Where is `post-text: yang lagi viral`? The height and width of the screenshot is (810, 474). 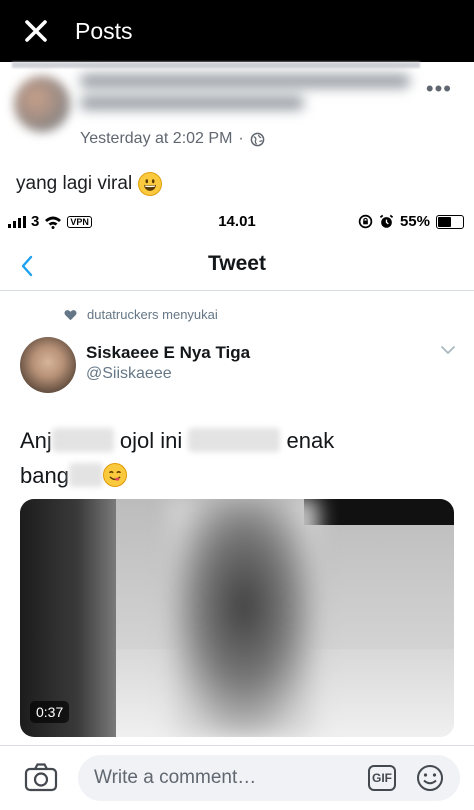 post-text: yang lagi viral is located at coordinates (89, 184).